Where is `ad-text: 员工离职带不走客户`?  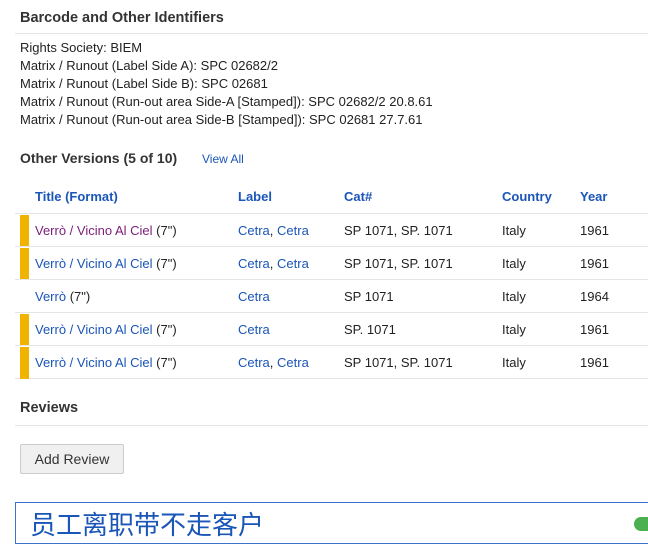 ad-text: 员工离职带不走客户 is located at coordinates (147, 523).